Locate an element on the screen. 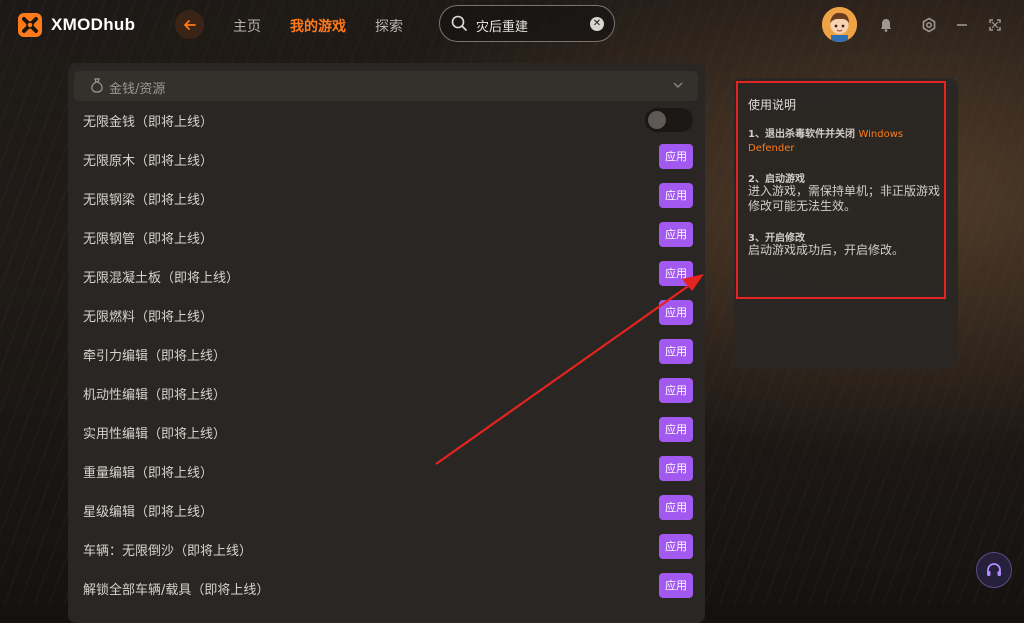 Image resolution: width=1024 pixels, height=623 pixels. app-header: XMODhub 主页 我的游戏 探索 灾后重建 ✕ is located at coordinates (512, 26).